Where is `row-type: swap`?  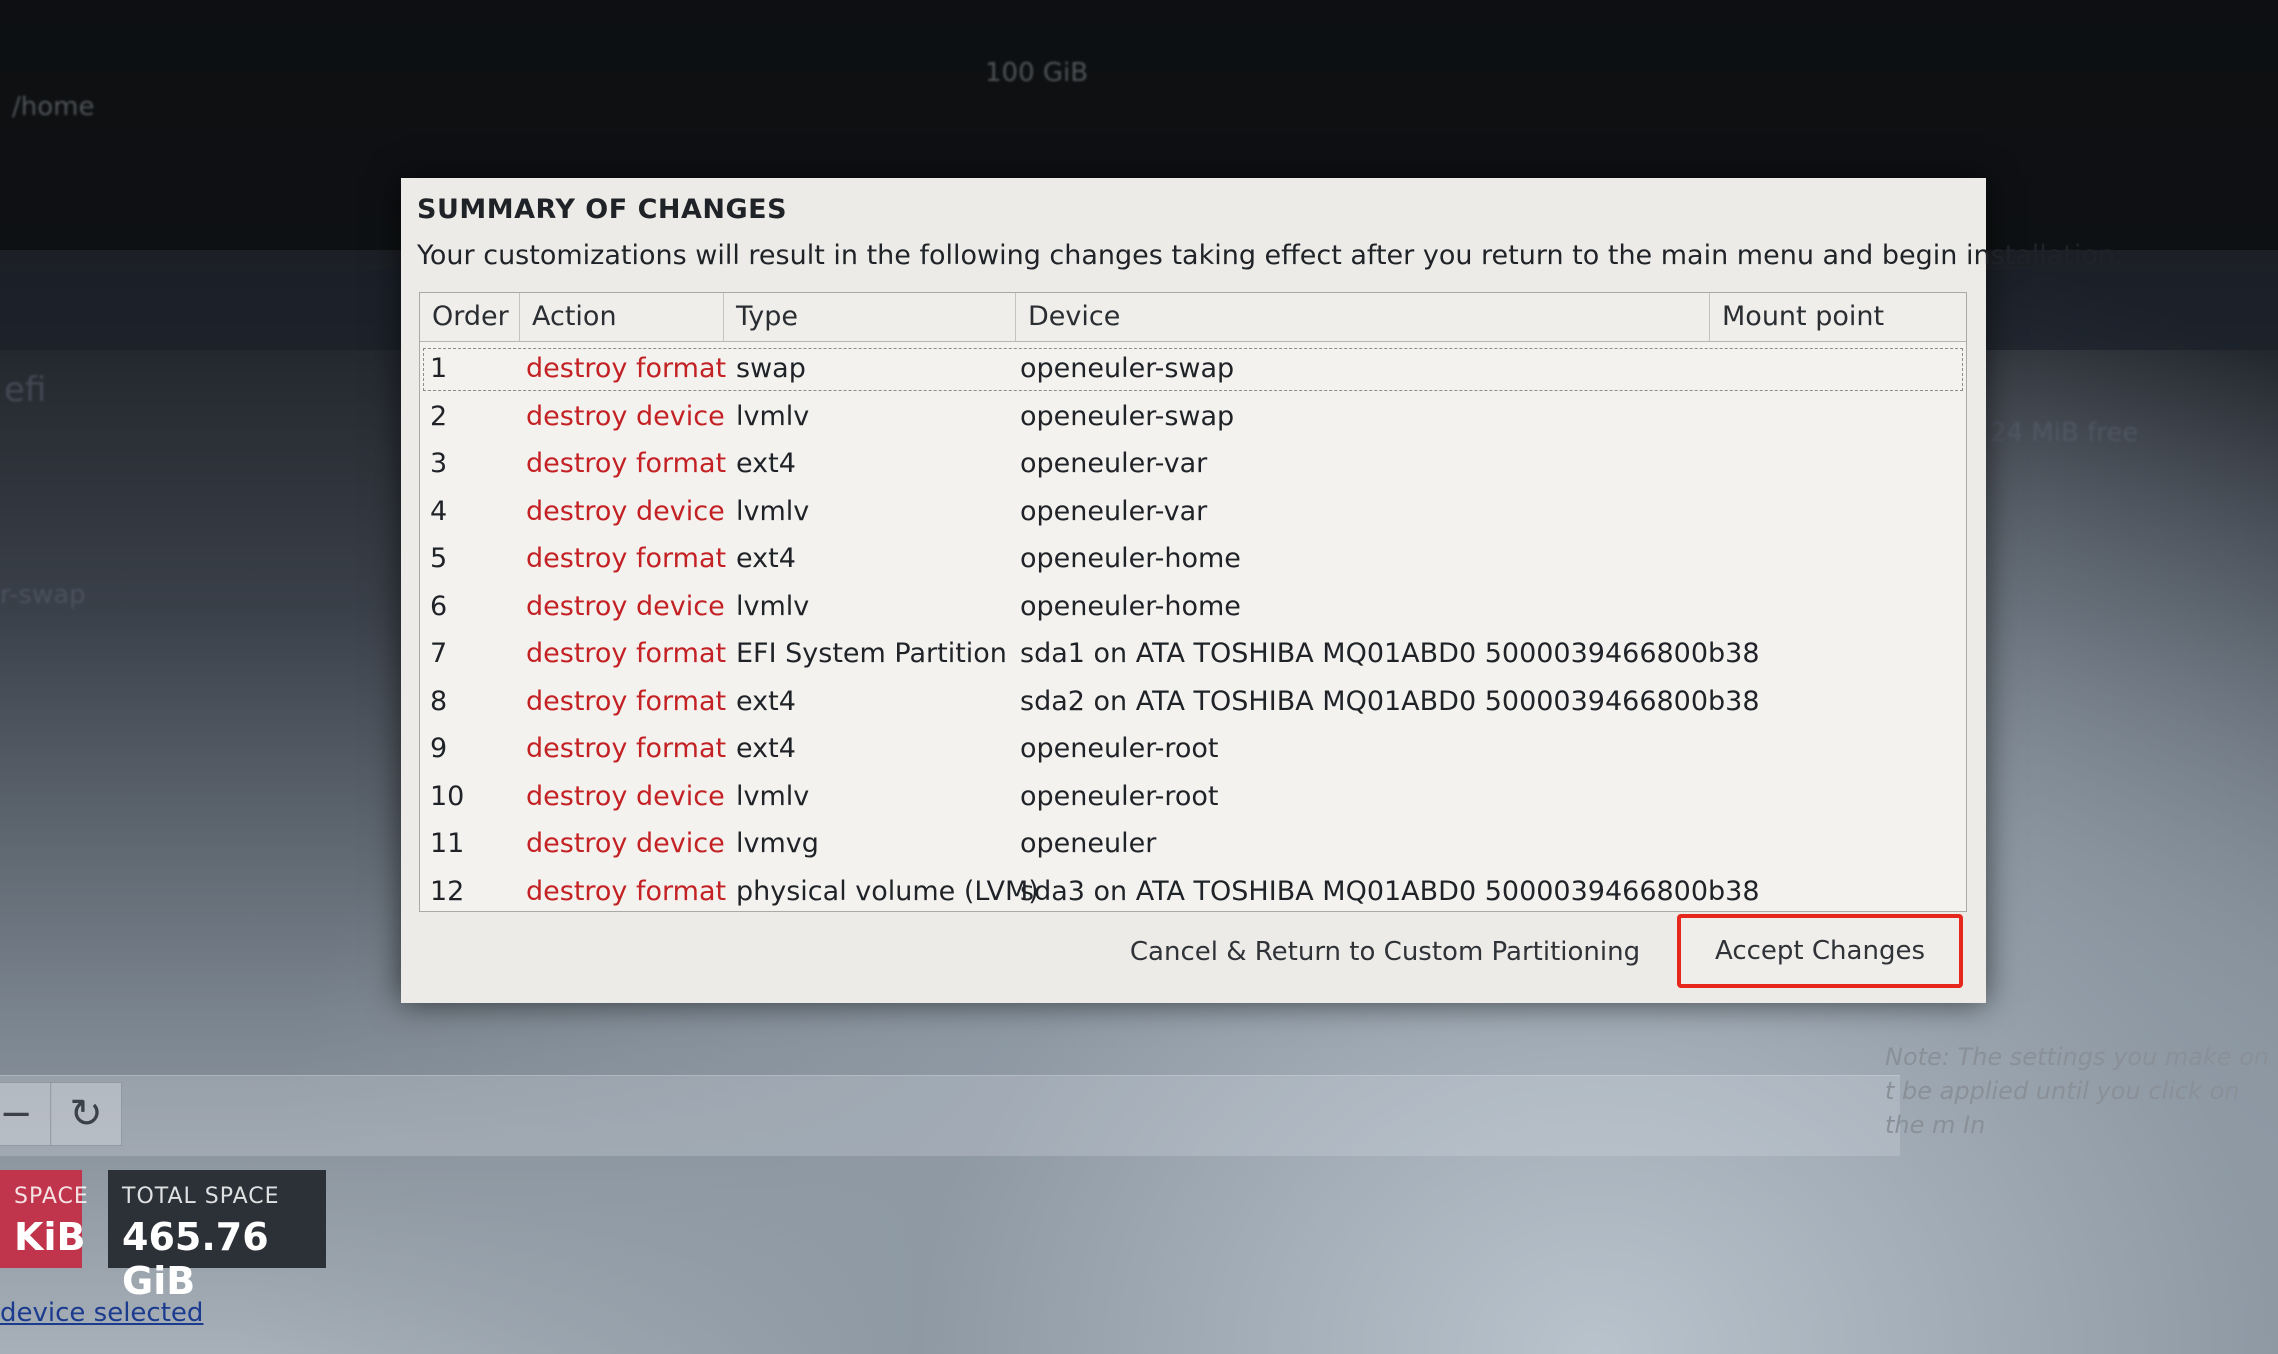 row-type: swap is located at coordinates (771, 368).